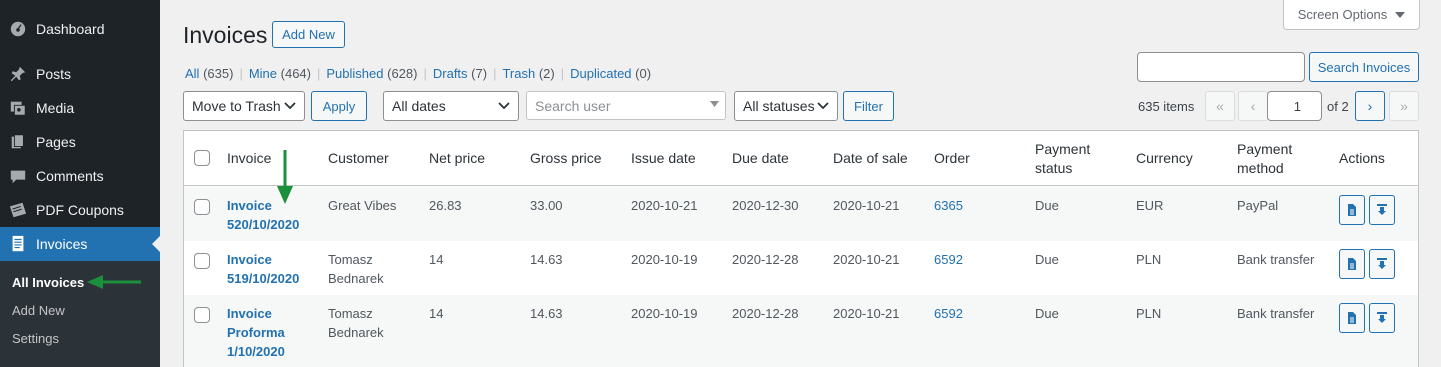 The width and height of the screenshot is (1441, 367). Describe the element at coordinates (566, 158) in the screenshot. I see `col-gross-price: Gross price` at that location.